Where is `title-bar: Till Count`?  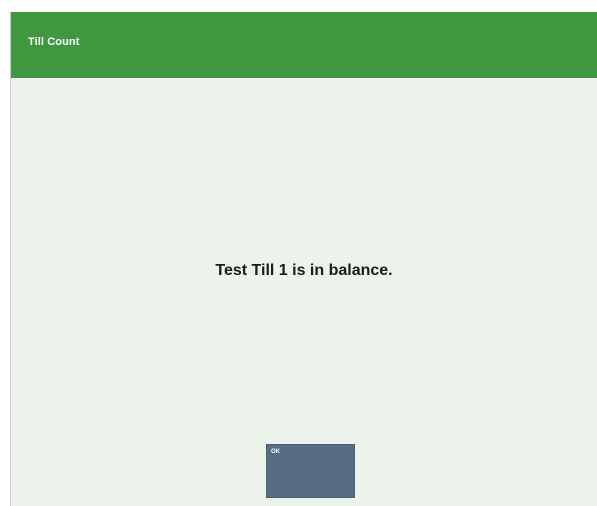 title-bar: Till Count is located at coordinates (304, 45).